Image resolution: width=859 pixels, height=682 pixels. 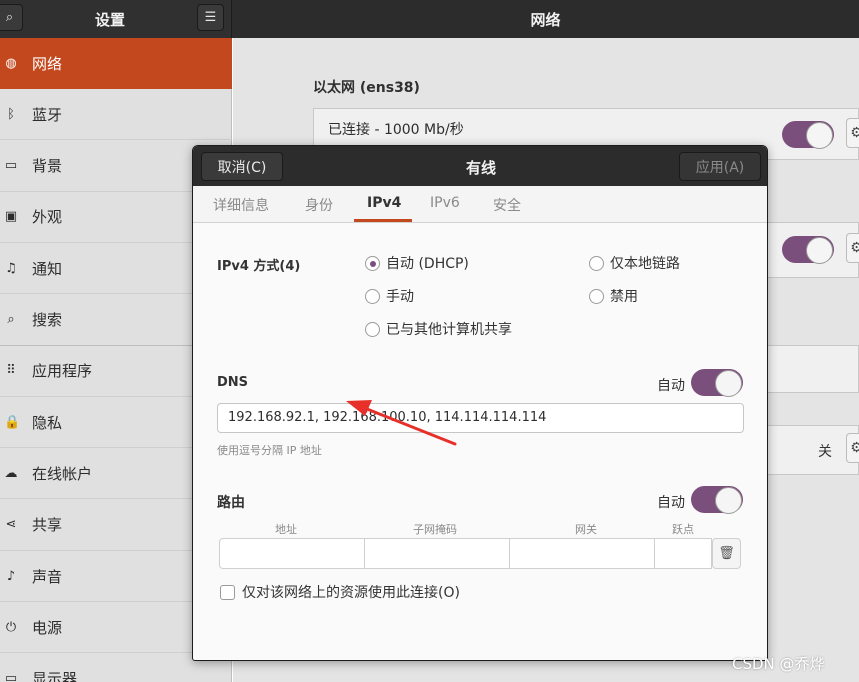 What do you see at coordinates (445, 203) in the screenshot?
I see `tab-ipv6: IPv6` at bounding box center [445, 203].